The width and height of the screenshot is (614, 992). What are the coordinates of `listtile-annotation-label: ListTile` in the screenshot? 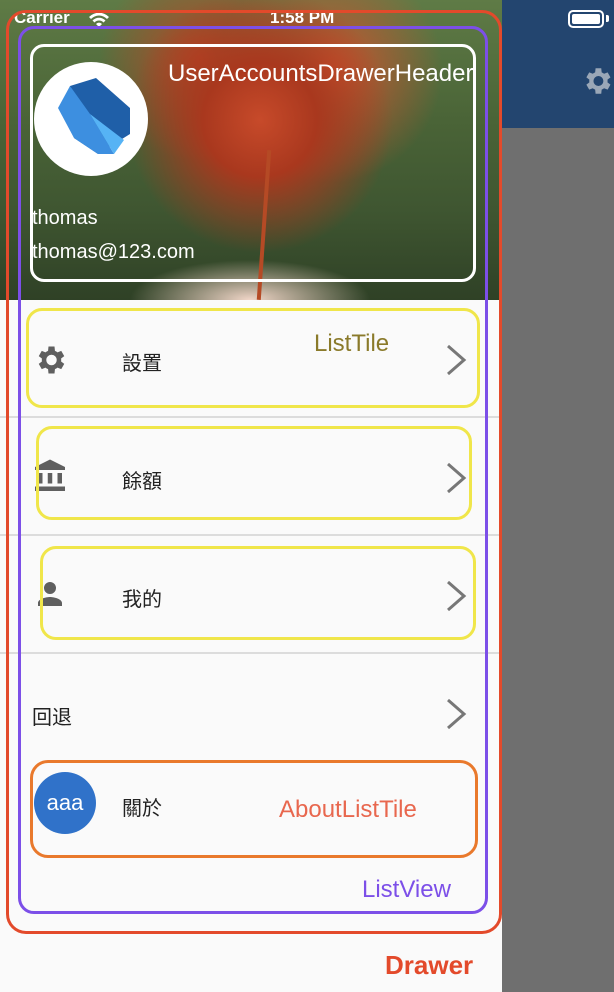 It's located at (352, 343).